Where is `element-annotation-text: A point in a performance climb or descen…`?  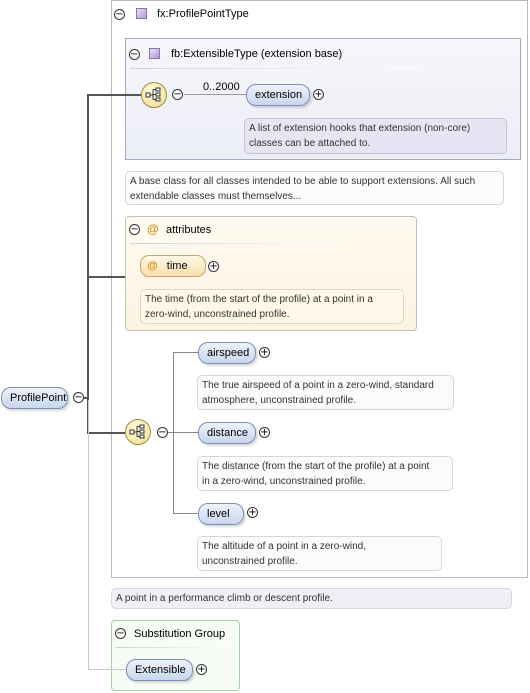
element-annotation-text: A point in a performance climb or descen… is located at coordinates (224, 598).